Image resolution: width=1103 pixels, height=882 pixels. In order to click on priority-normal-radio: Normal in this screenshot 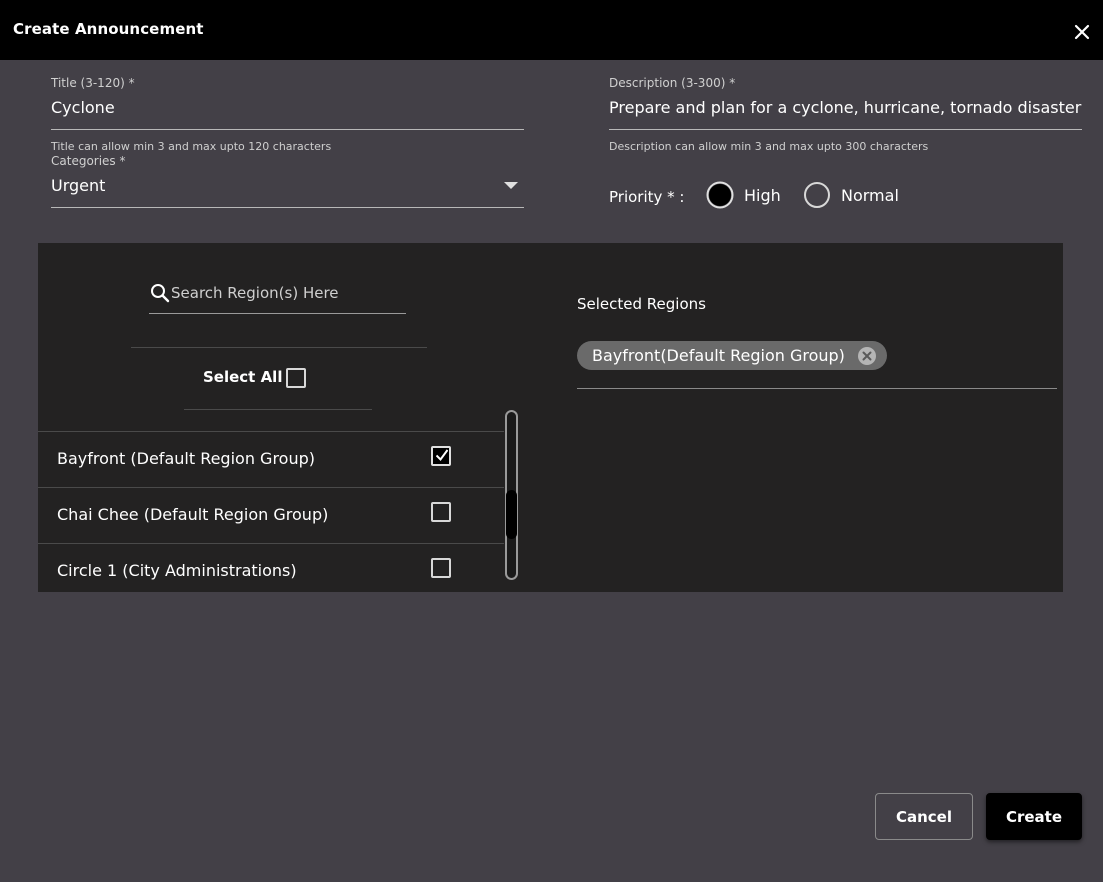, I will do `click(851, 195)`.